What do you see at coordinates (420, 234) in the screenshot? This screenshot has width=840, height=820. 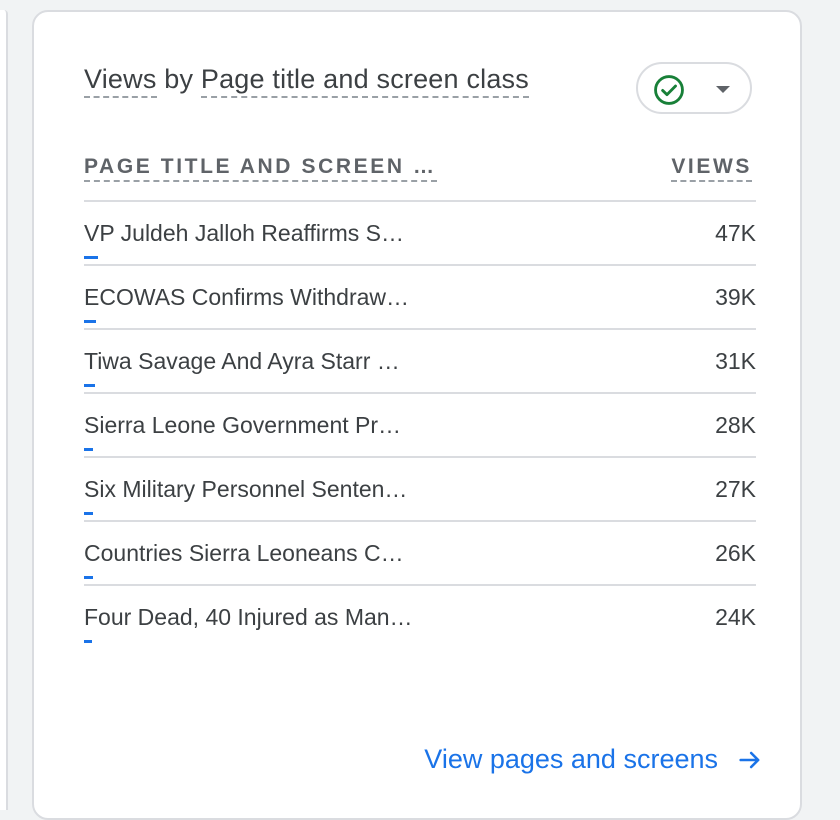 I see `table-row: VP Juldeh Jalloh Reaffirms S… 47K` at bounding box center [420, 234].